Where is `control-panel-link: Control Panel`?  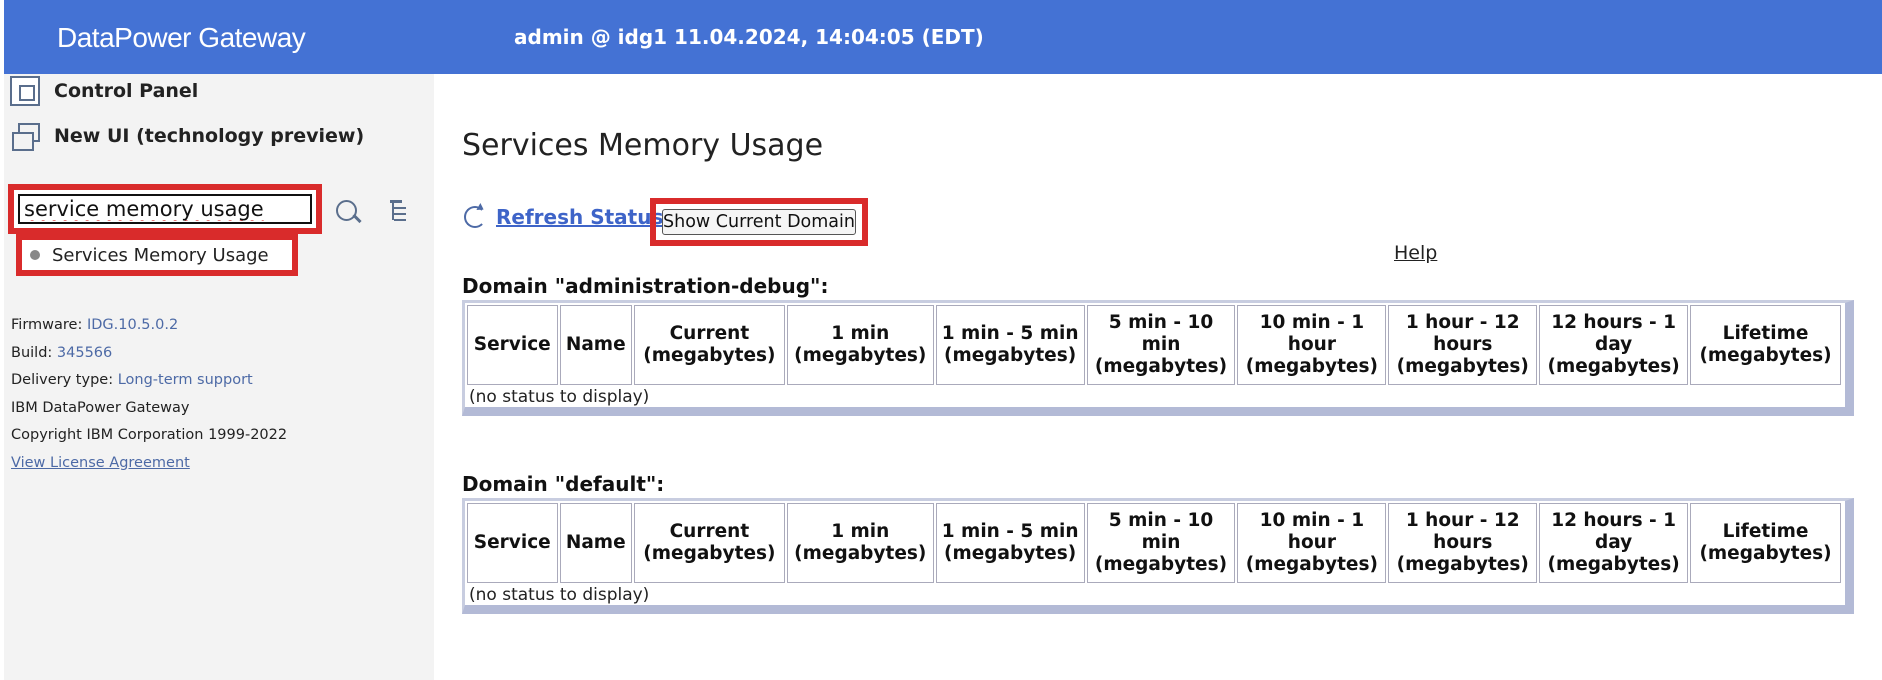 control-panel-link: Control Panel is located at coordinates (104, 91).